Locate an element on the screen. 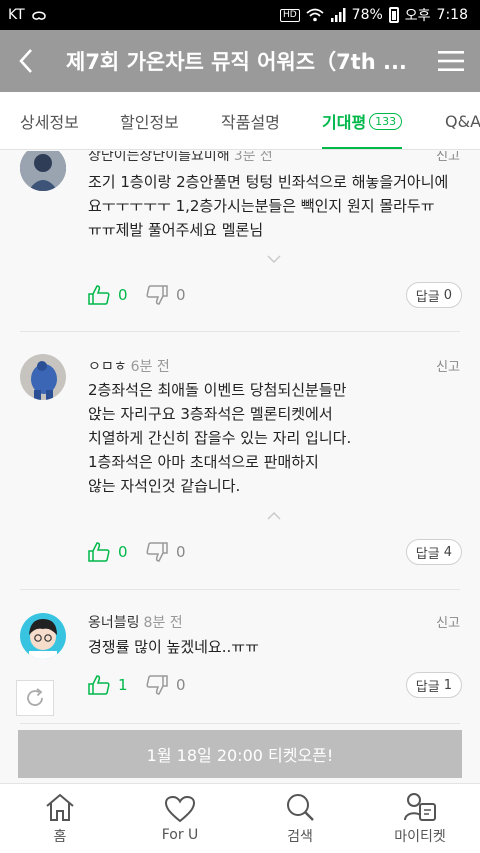  search-icon is located at coordinates (300, 807).